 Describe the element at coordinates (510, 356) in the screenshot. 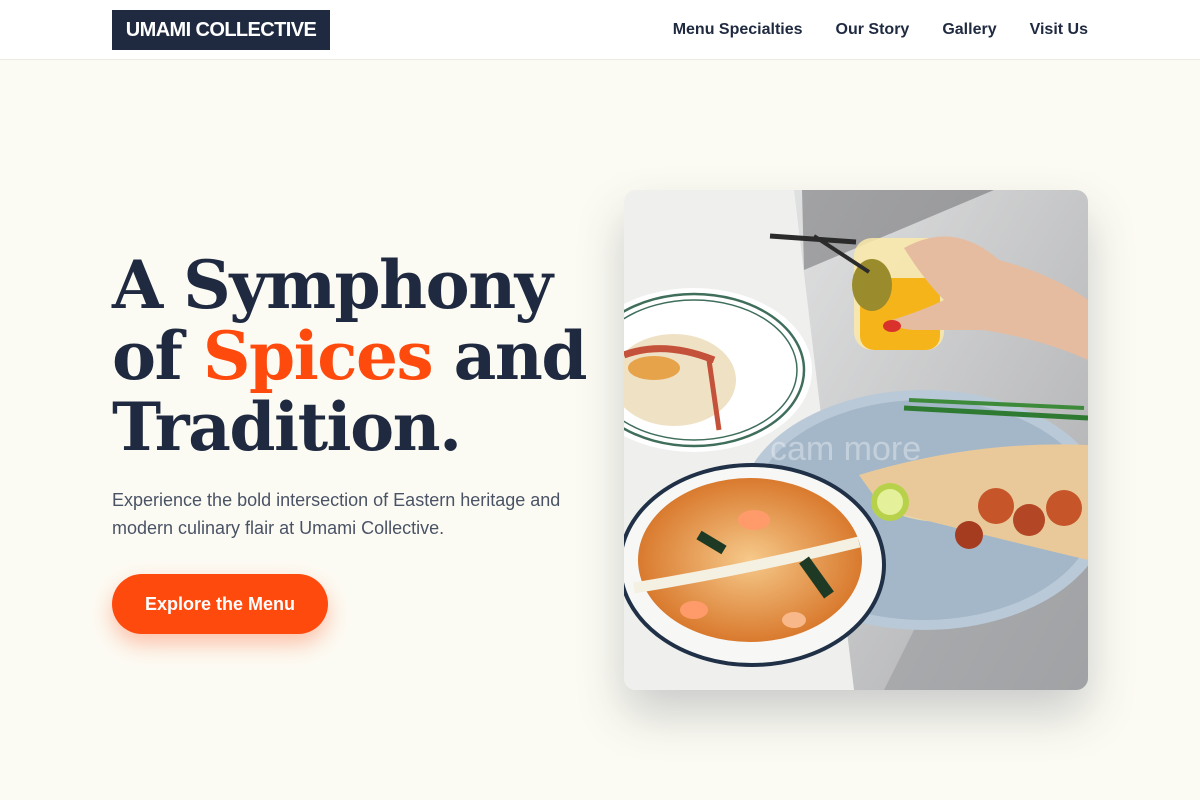

I see `hero-title-and: and` at that location.